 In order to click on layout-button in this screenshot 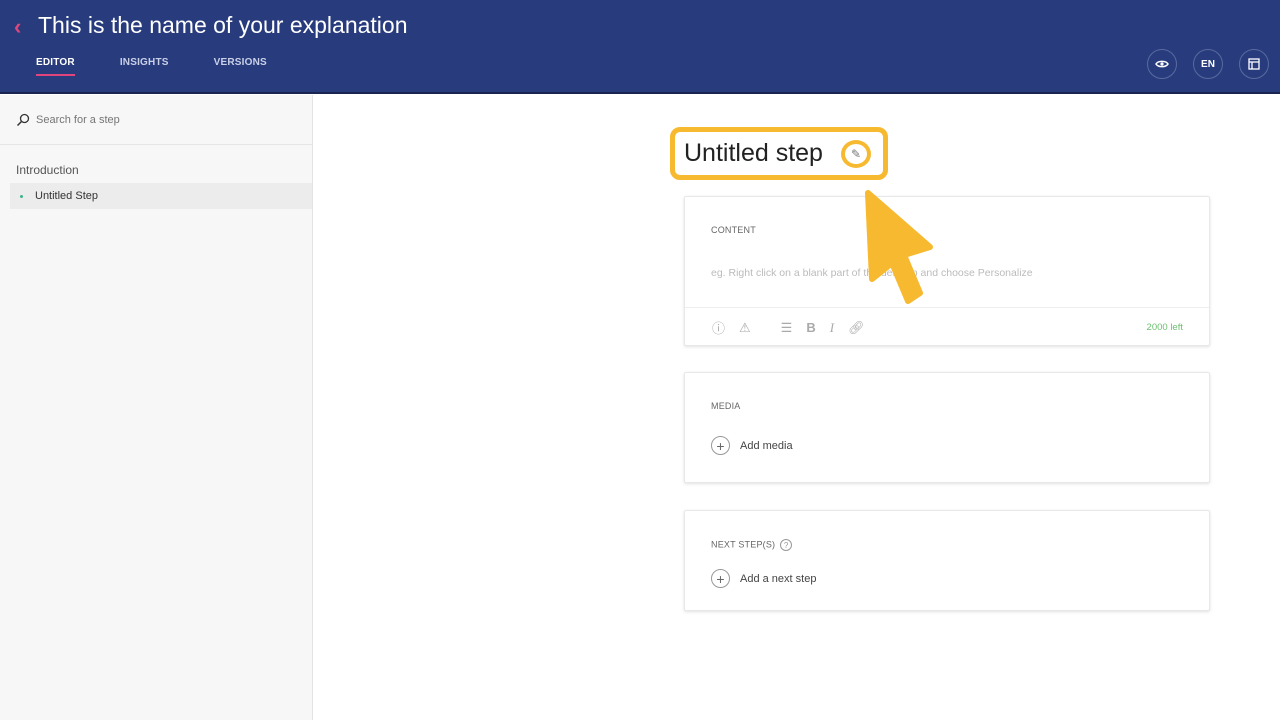, I will do `click(1254, 64)`.